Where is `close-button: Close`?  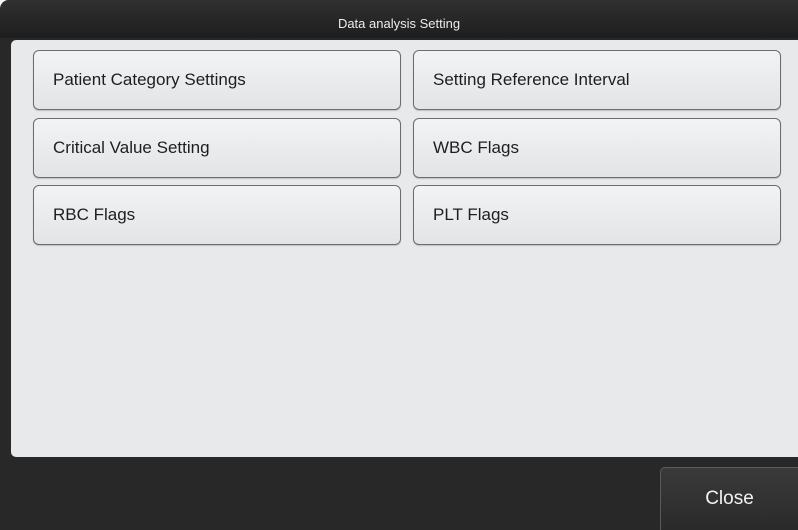
close-button: Close is located at coordinates (729, 498).